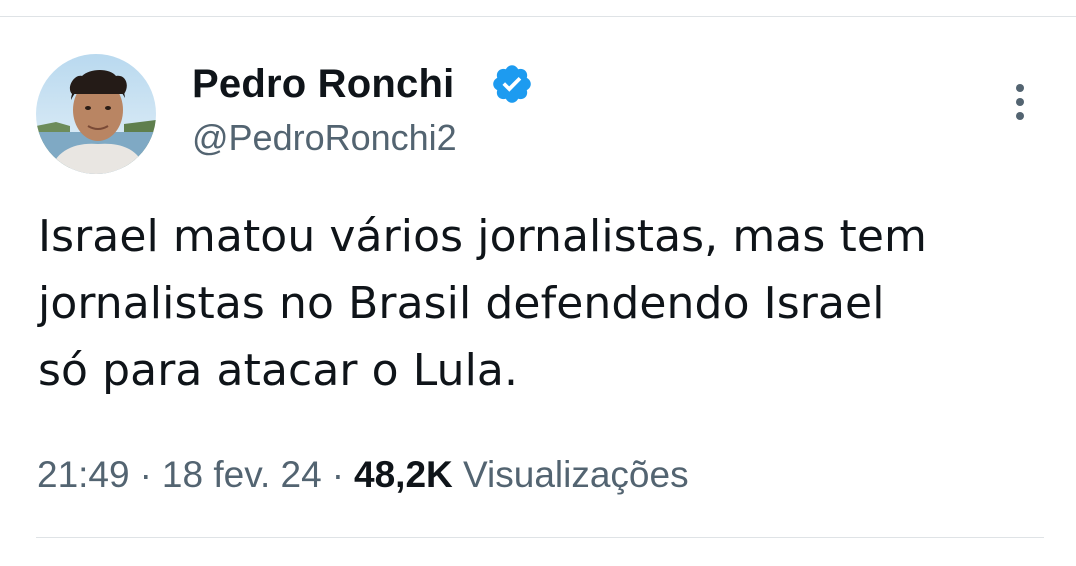  I want to click on tweet-text-line: jornalistas no Brasil defendendo Israel, so click(461, 303).